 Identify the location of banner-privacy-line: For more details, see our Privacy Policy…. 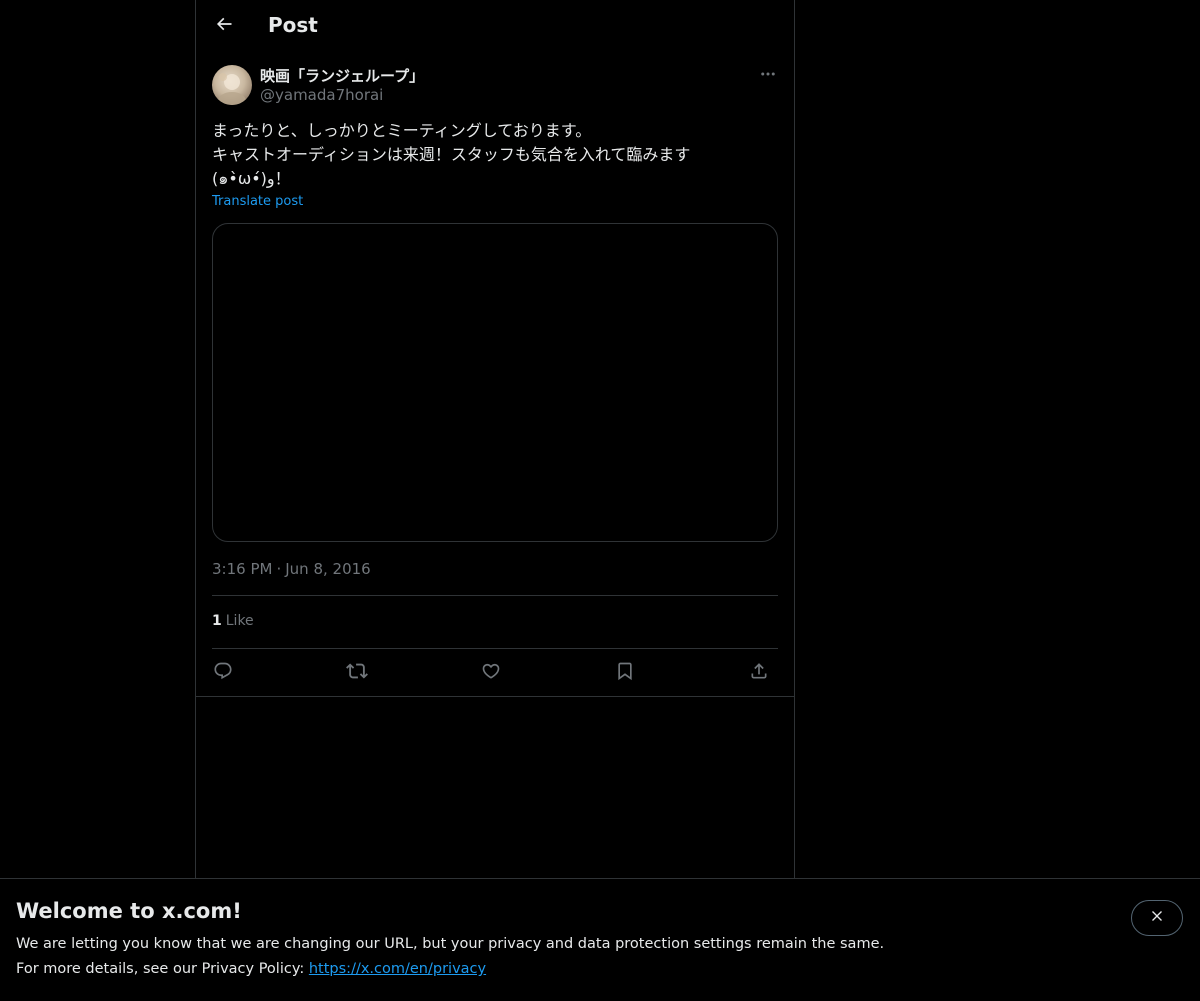
(251, 969).